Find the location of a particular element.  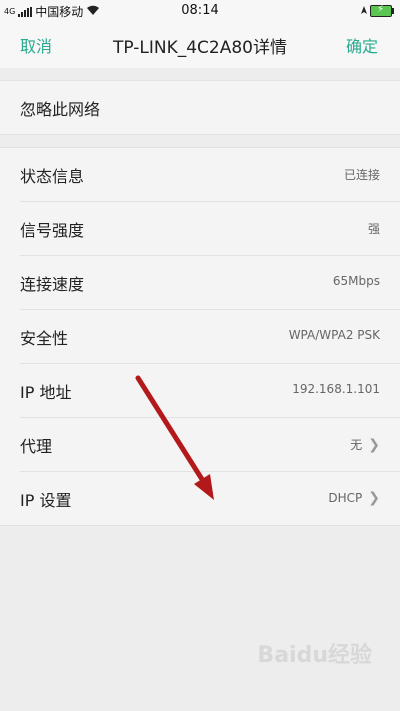

clock: 08:14 is located at coordinates (200, 10).